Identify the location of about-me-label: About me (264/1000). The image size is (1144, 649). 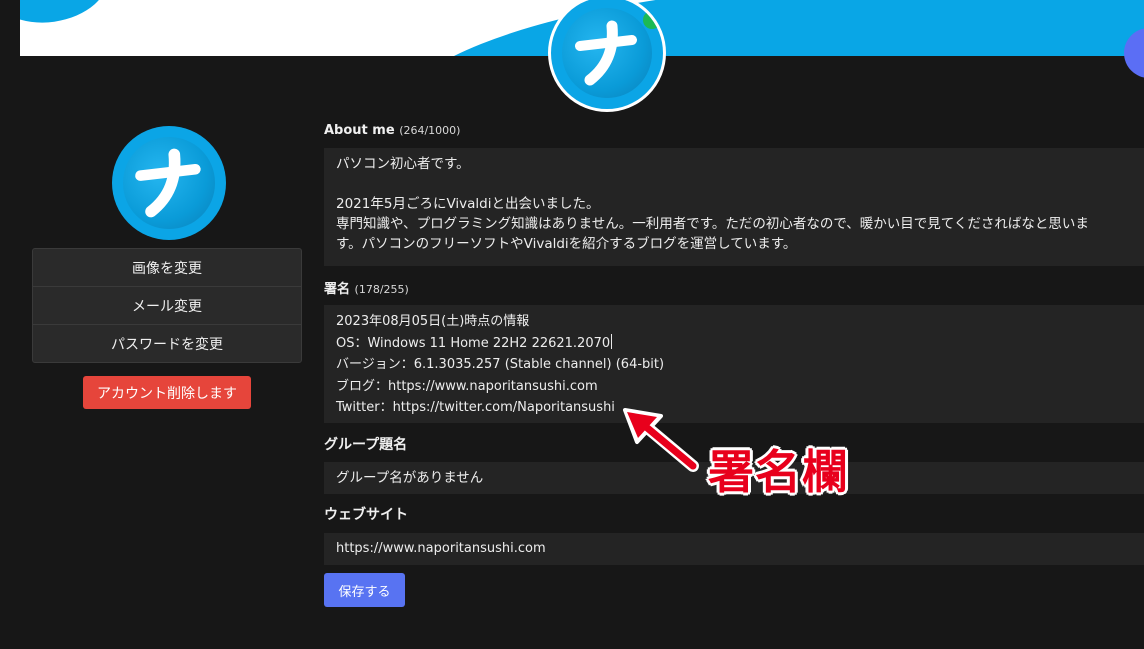
(392, 130).